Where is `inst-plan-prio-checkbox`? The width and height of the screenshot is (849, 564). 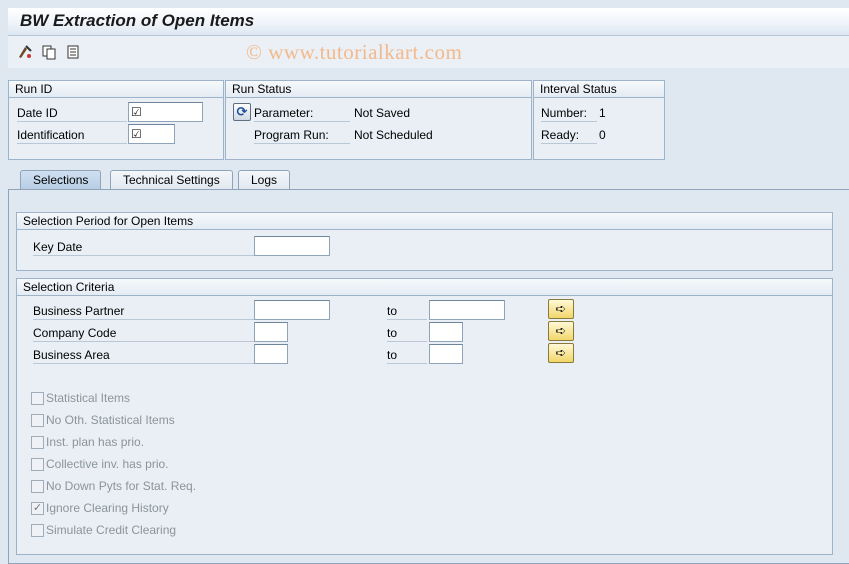
inst-plan-prio-checkbox is located at coordinates (37, 442).